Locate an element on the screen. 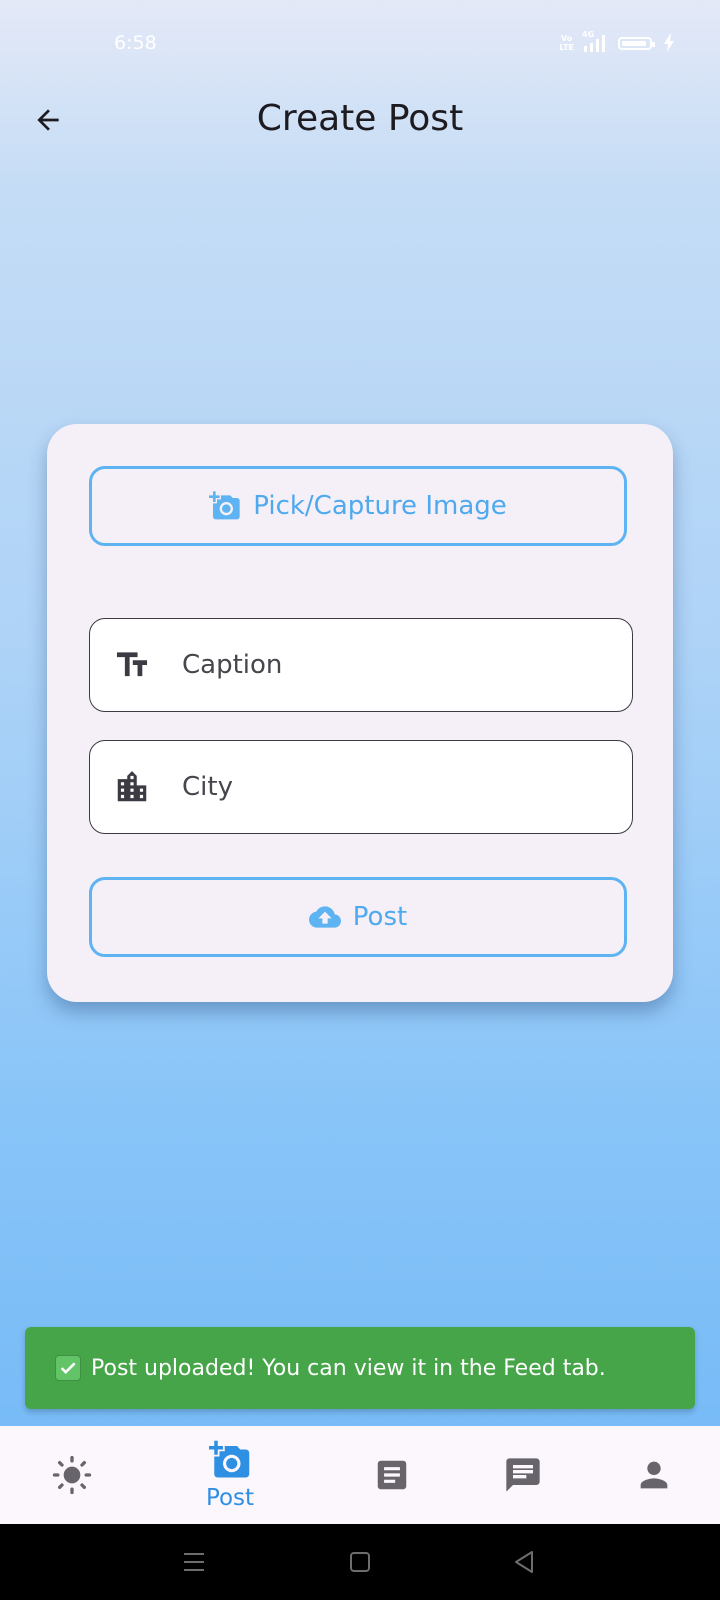 This screenshot has width=720, height=1600. status-bar: 6:58 Vo LTE 4G is located at coordinates (360, 45).